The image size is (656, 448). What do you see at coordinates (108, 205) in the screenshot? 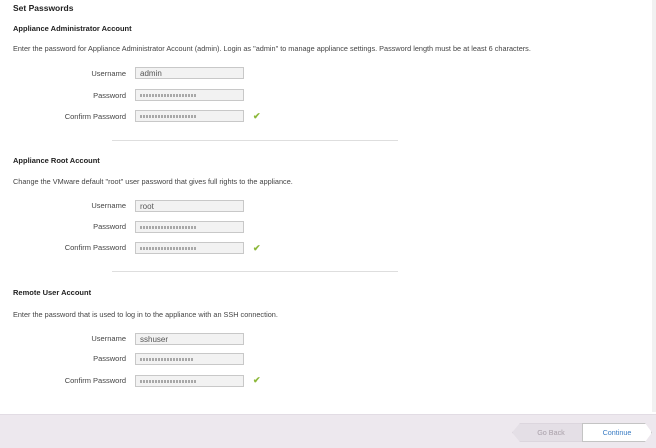
I see `root-username-label: Username` at bounding box center [108, 205].